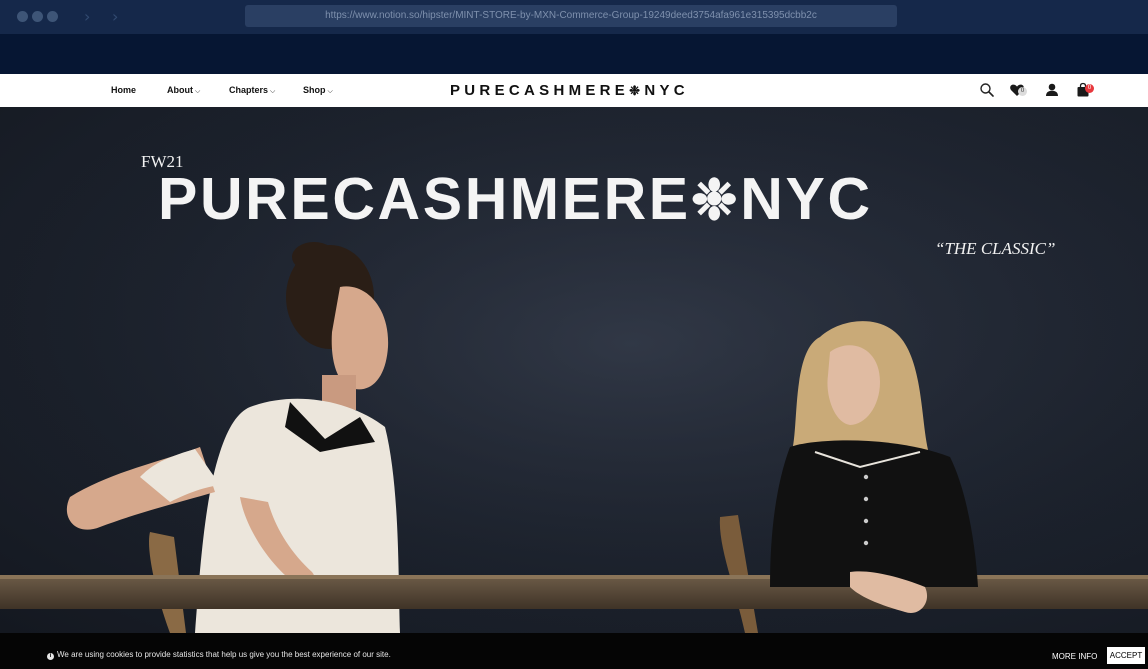 The width and height of the screenshot is (1148, 669). Describe the element at coordinates (1074, 656) in the screenshot. I see `more-info-link: MORE INFO` at that location.